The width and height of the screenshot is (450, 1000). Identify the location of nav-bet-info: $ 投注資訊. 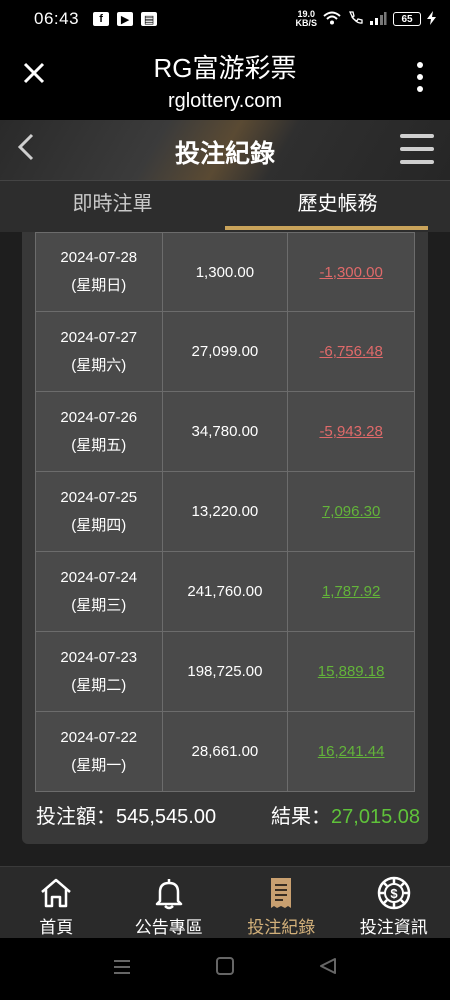
(394, 902).